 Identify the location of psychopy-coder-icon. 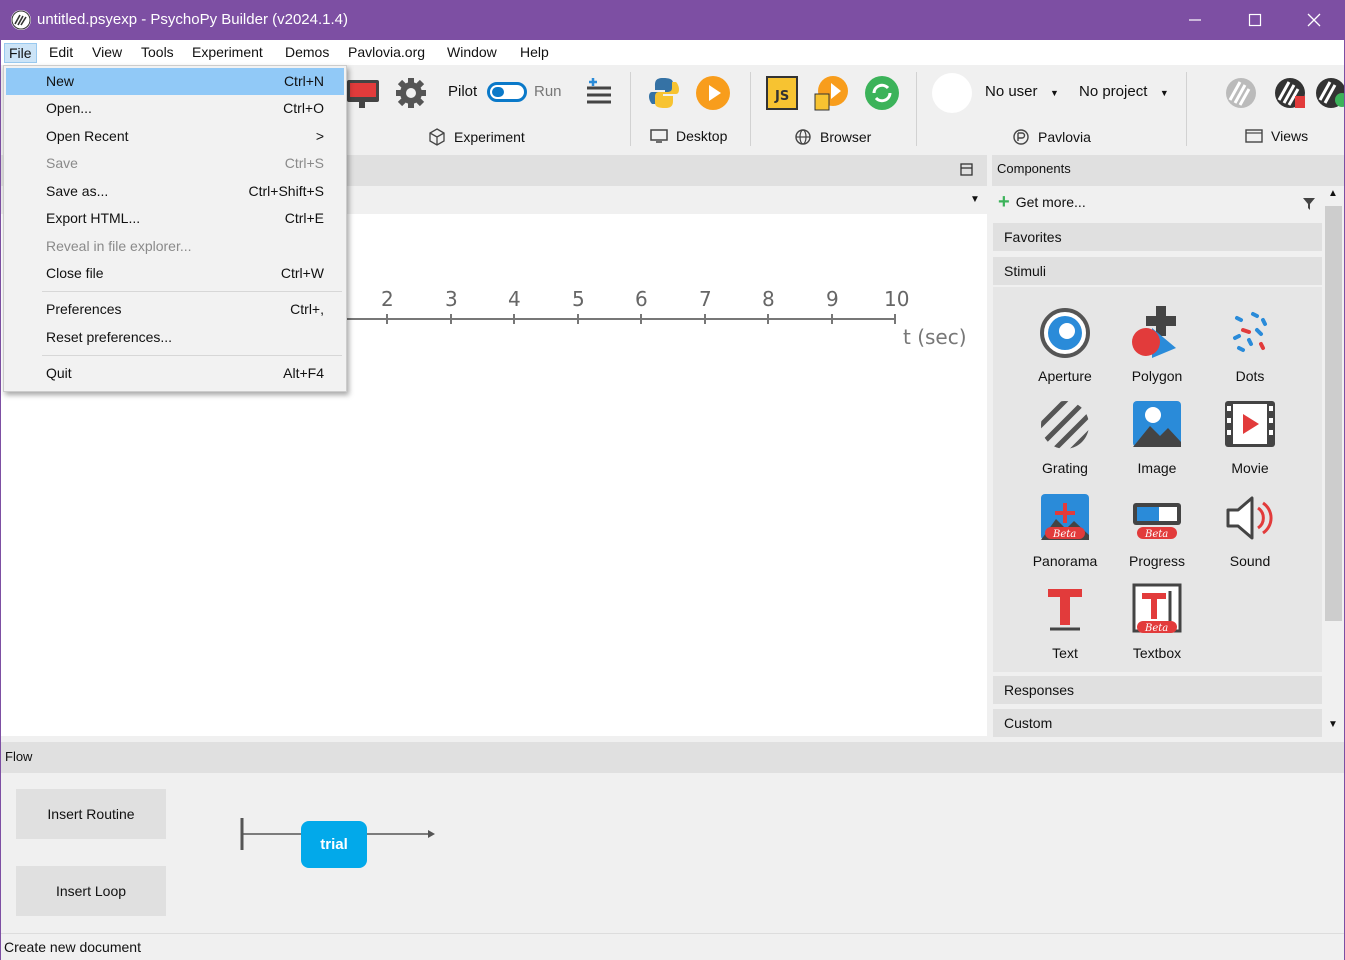
(1290, 93).